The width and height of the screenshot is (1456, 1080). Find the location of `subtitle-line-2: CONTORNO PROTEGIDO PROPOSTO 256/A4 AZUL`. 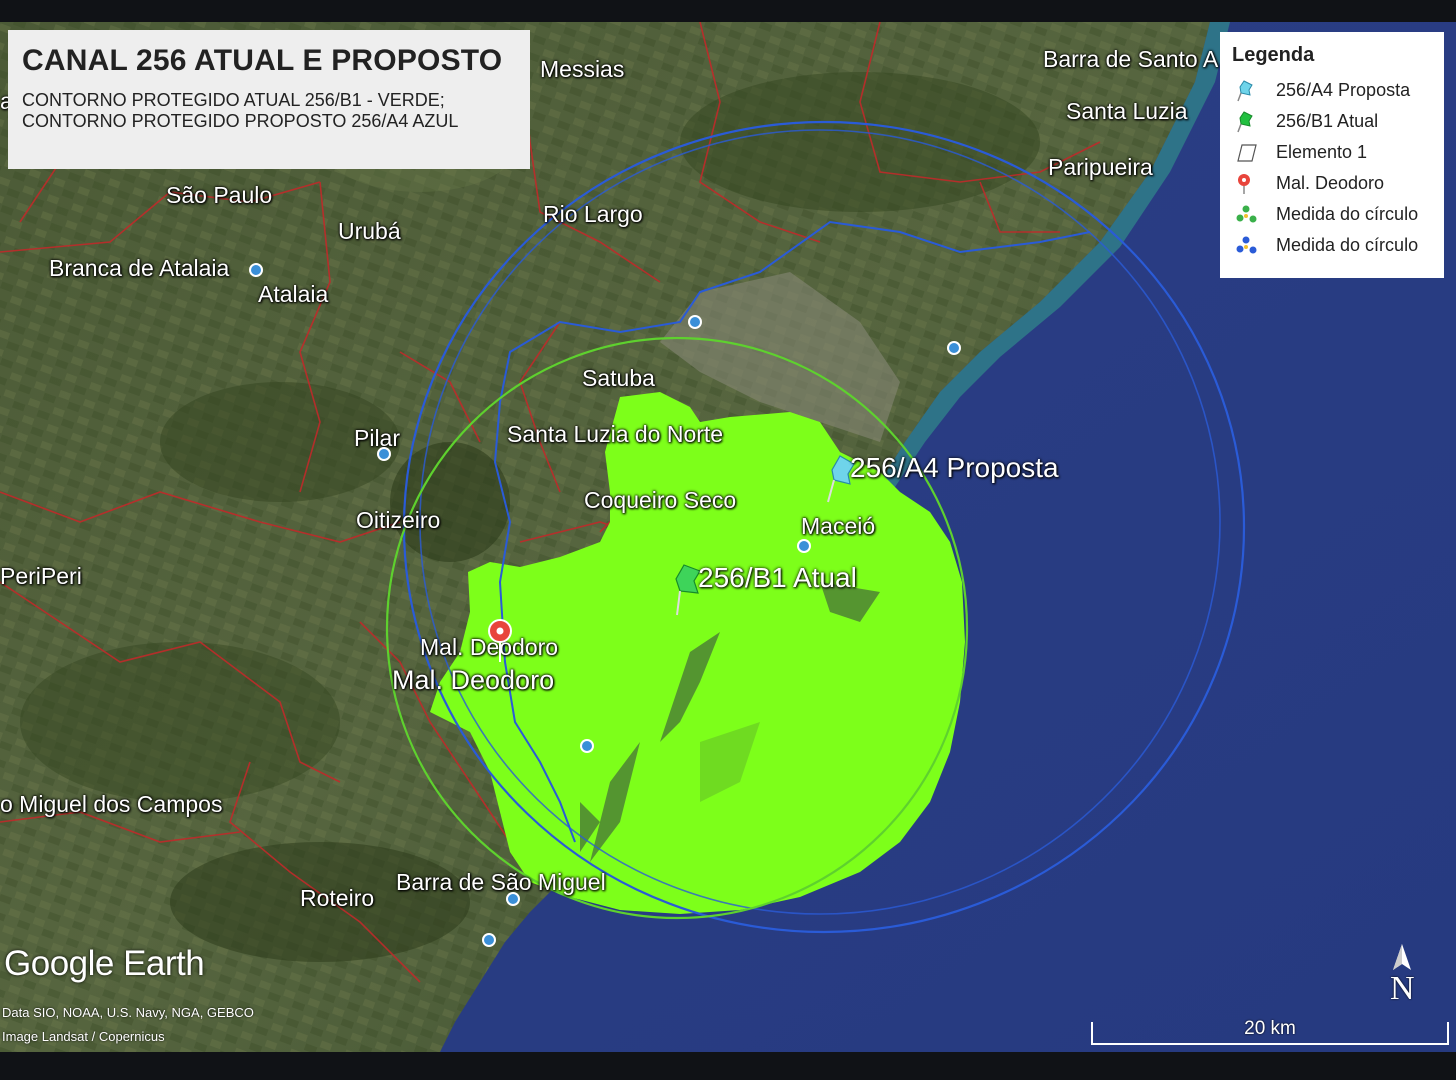

subtitle-line-2: CONTORNO PROTEGIDO PROPOSTO 256/A4 AZUL is located at coordinates (240, 121).